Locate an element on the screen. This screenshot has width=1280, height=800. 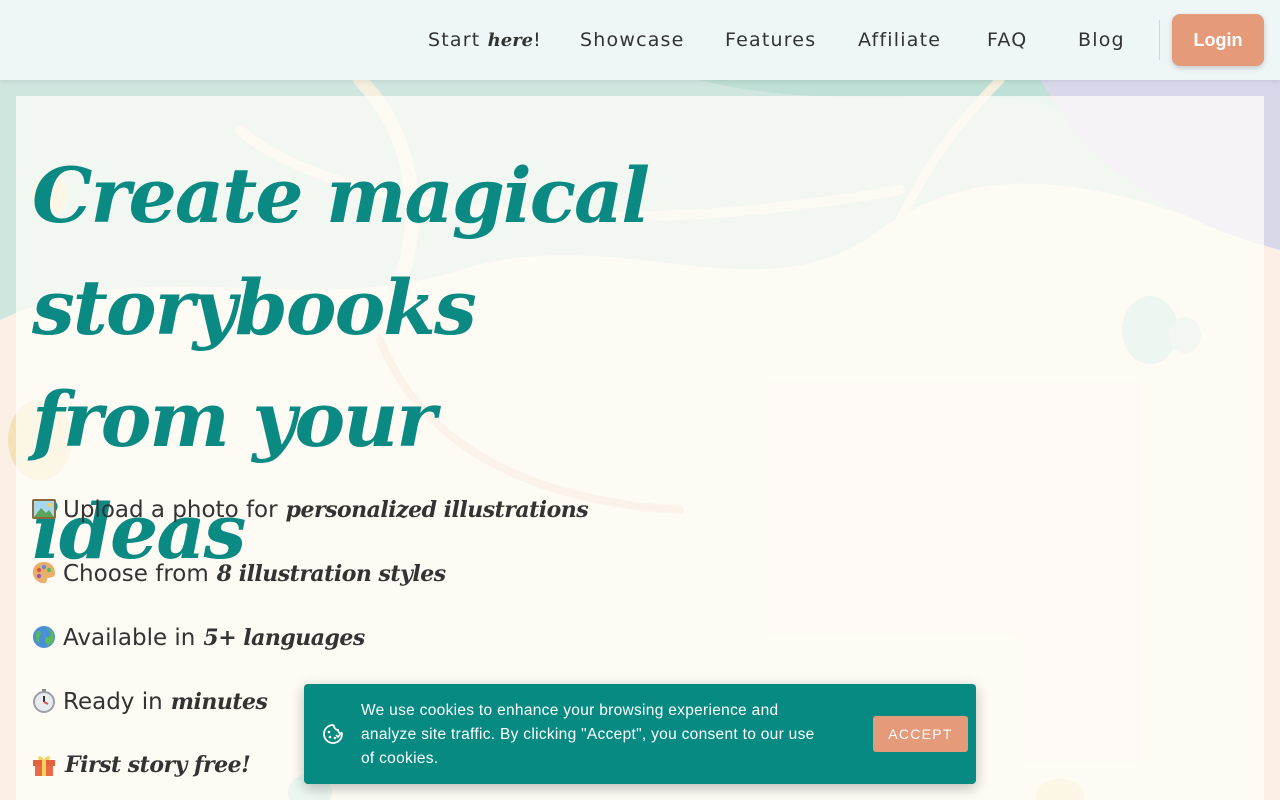
nav-link-start-here: Start here! is located at coordinates (485, 40).